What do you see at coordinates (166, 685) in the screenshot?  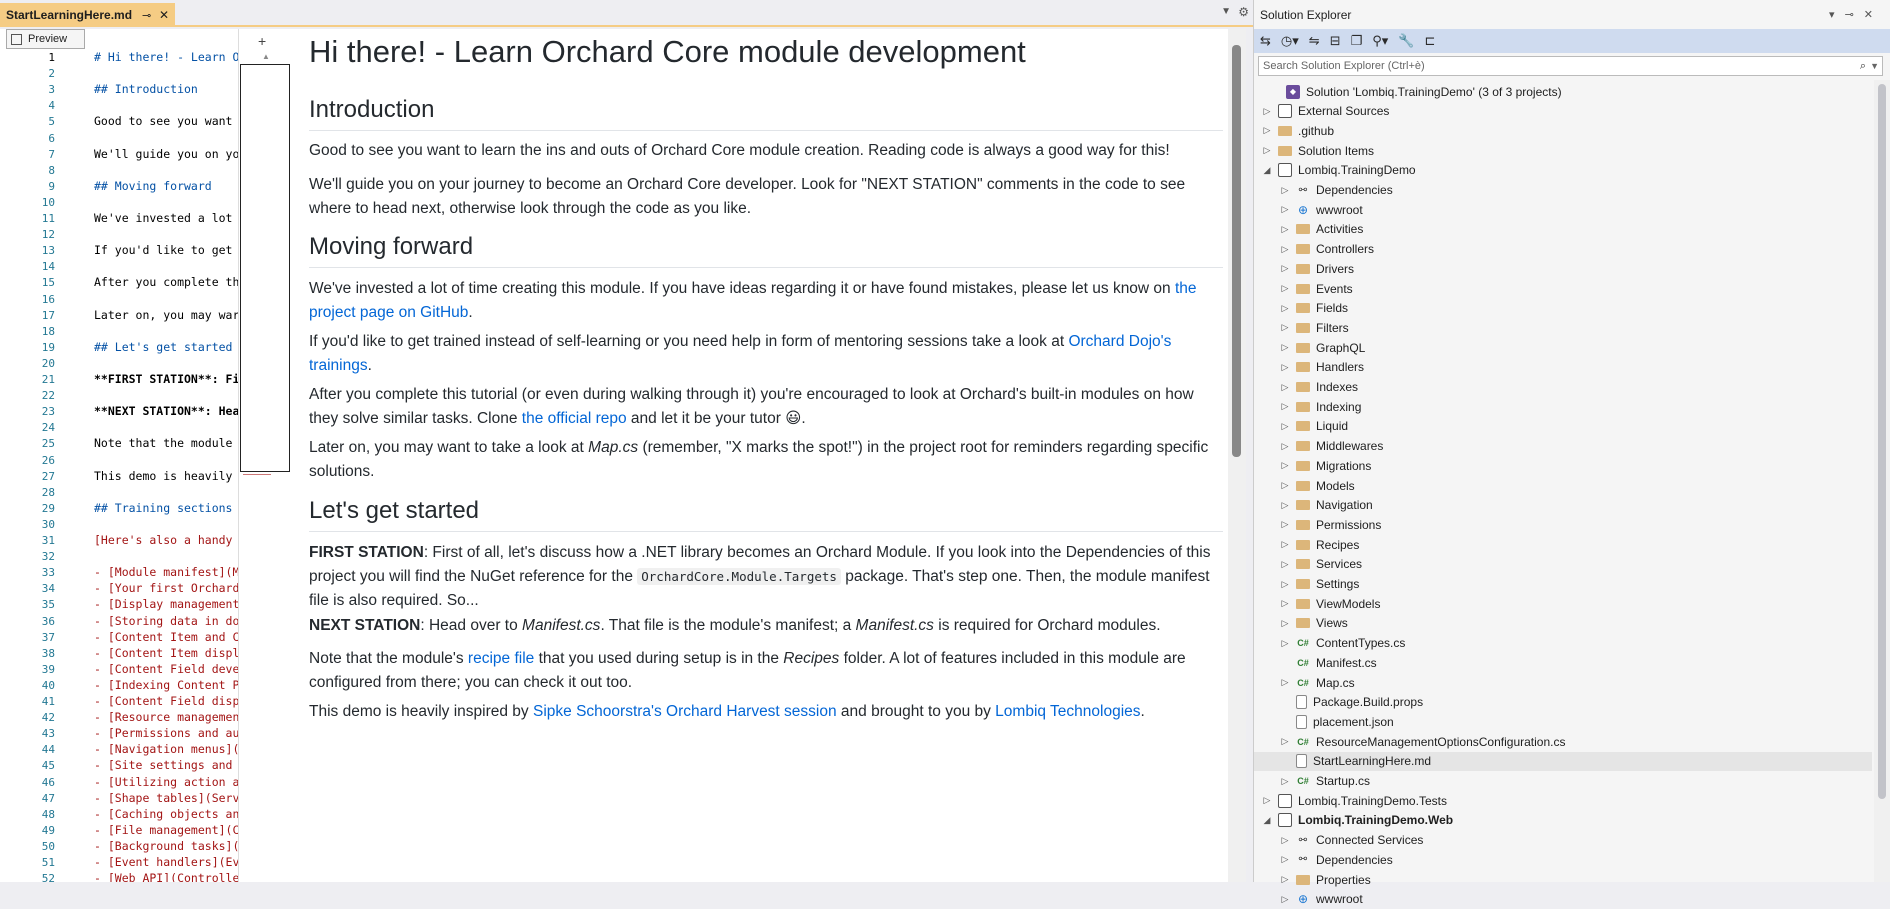 I see `code-line: - [Indexing Content P` at bounding box center [166, 685].